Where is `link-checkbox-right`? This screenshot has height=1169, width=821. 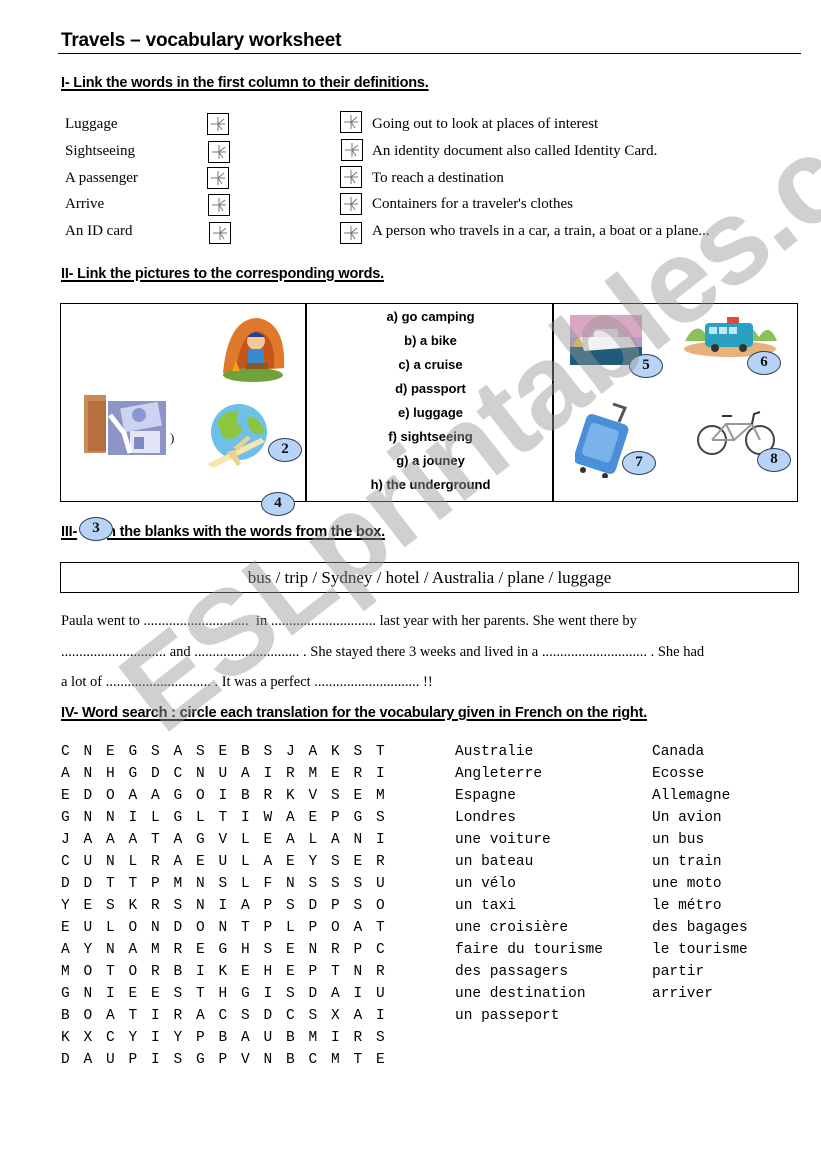
link-checkbox-right is located at coordinates (352, 150).